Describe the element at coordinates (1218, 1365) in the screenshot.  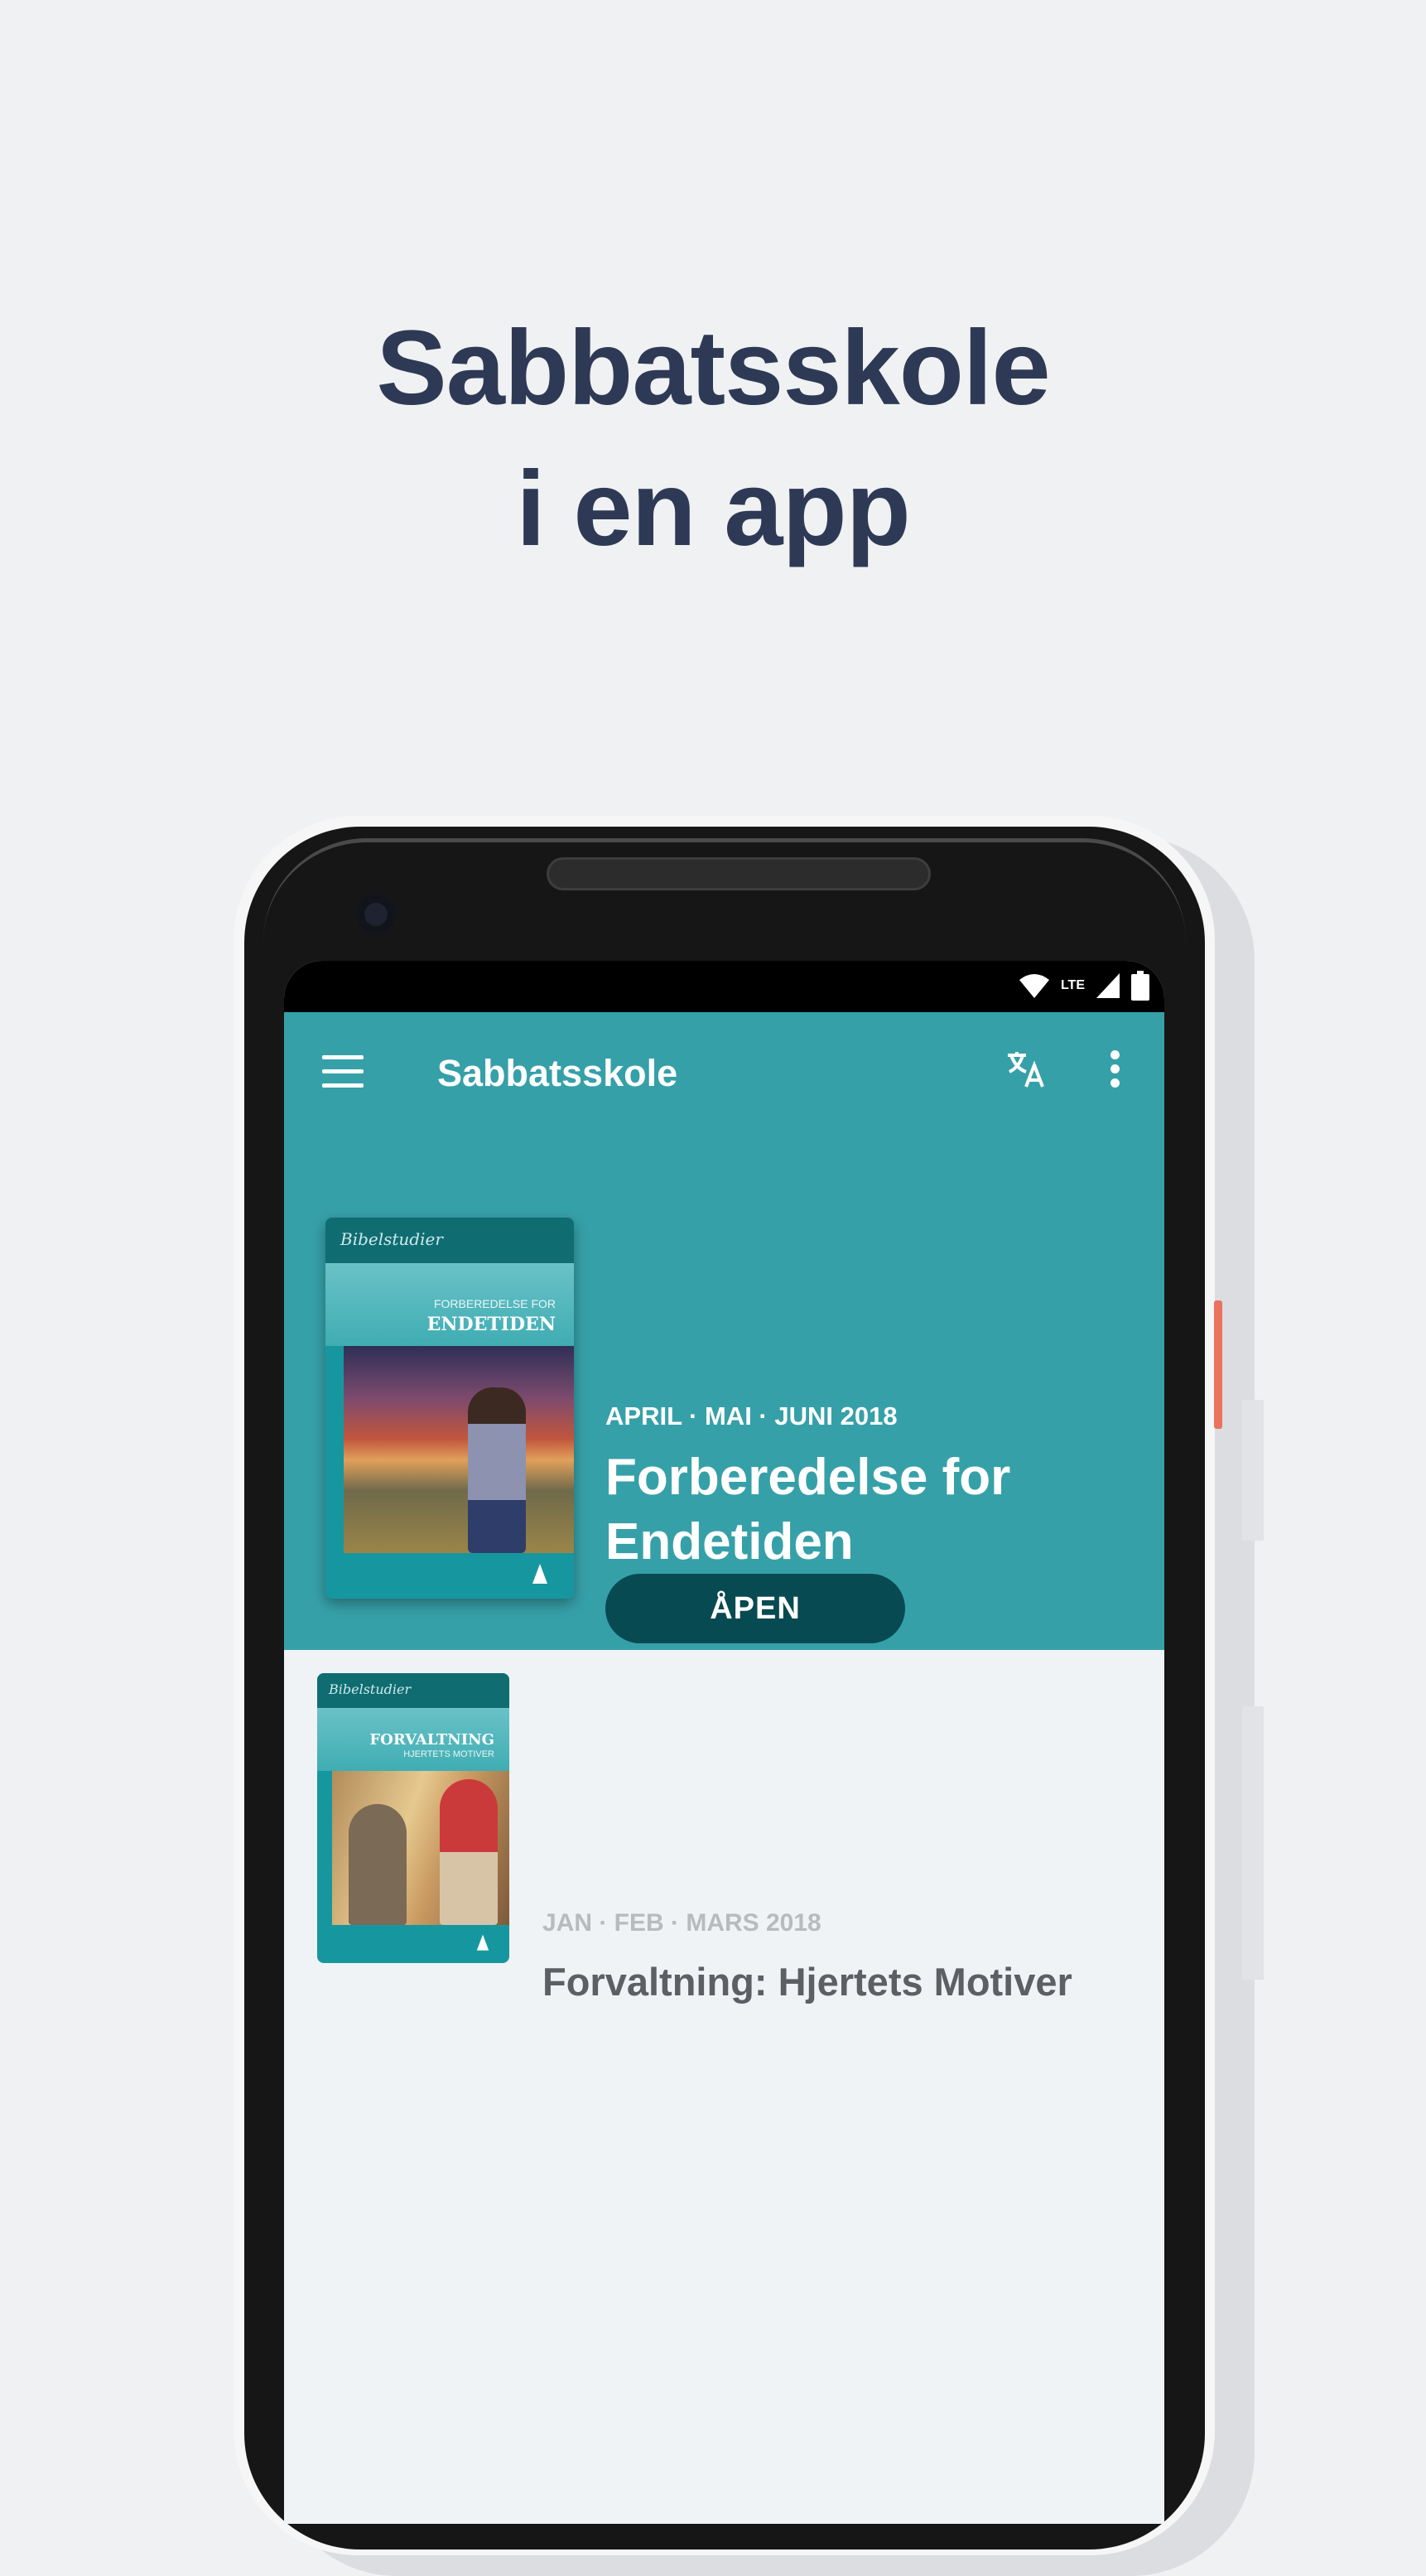
I see `phone-power-button` at that location.